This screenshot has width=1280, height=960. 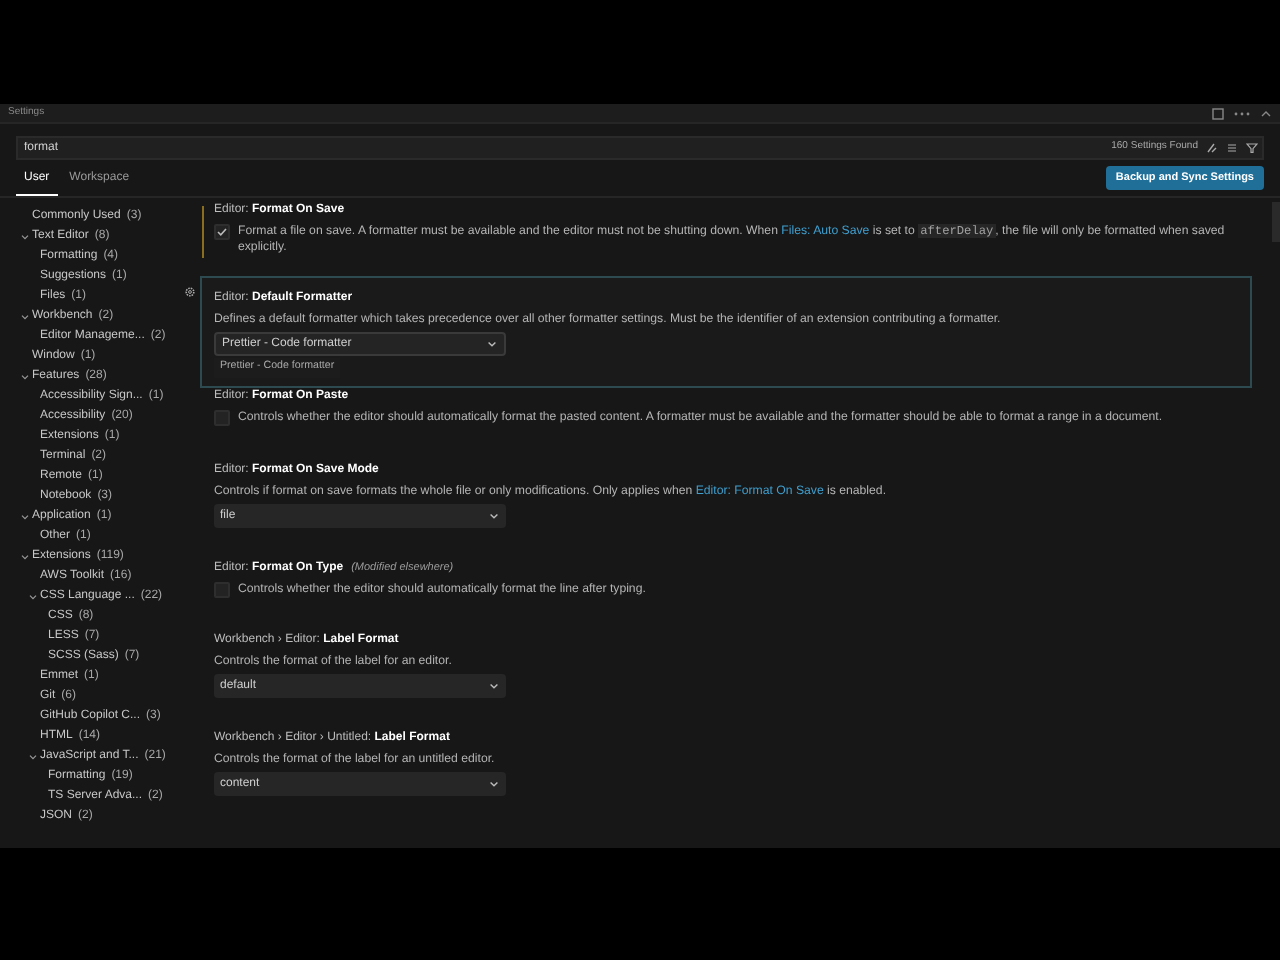 I want to click on filter-icon, so click(x=1252, y=148).